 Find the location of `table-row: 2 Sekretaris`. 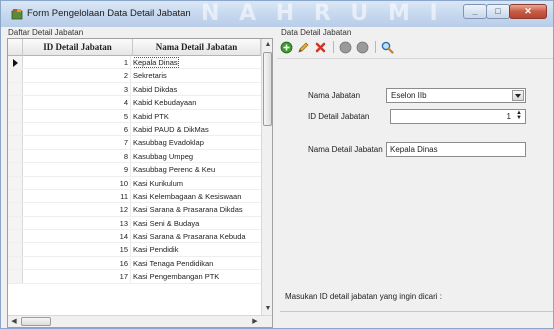

table-row: 2 Sekretaris is located at coordinates (134, 76).